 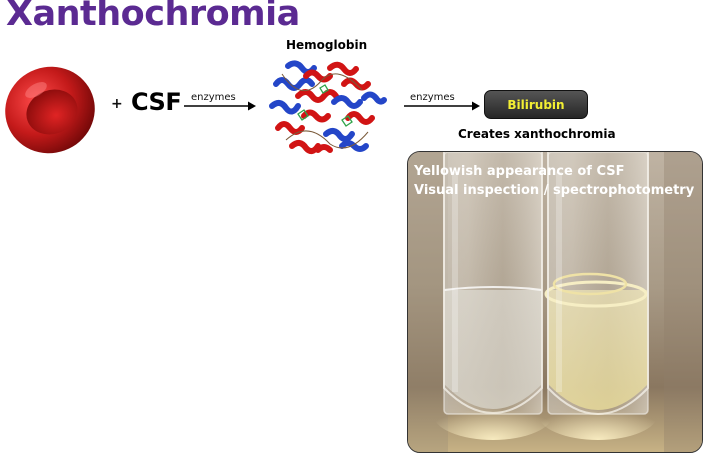 What do you see at coordinates (328, 107) in the screenshot?
I see `hemoglobin-structure-image` at bounding box center [328, 107].